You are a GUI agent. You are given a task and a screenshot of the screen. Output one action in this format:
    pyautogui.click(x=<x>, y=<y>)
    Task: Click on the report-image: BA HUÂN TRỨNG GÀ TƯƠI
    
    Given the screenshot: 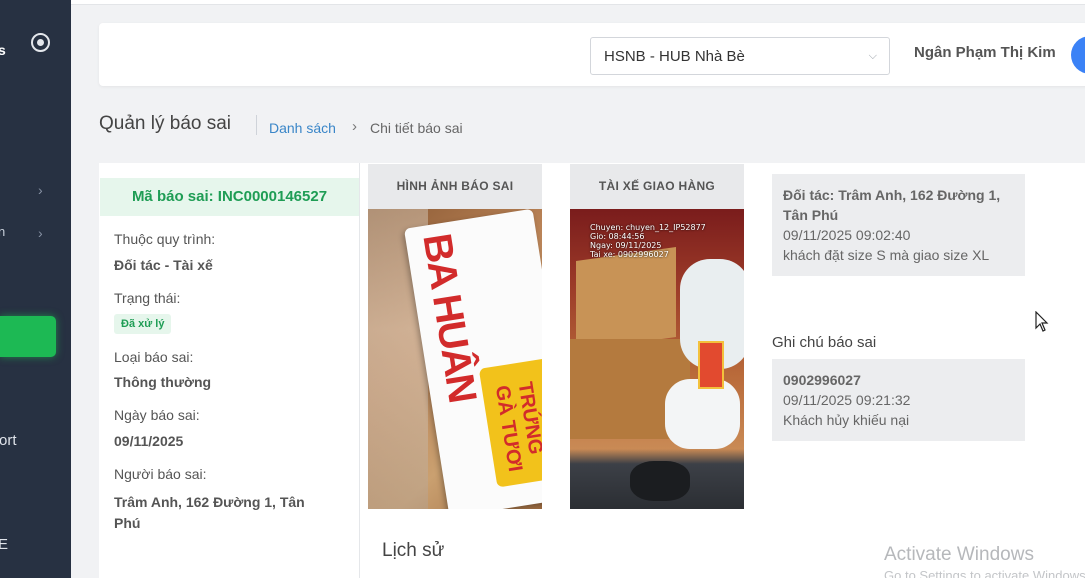 What is the action you would take?
    pyautogui.click(x=455, y=359)
    